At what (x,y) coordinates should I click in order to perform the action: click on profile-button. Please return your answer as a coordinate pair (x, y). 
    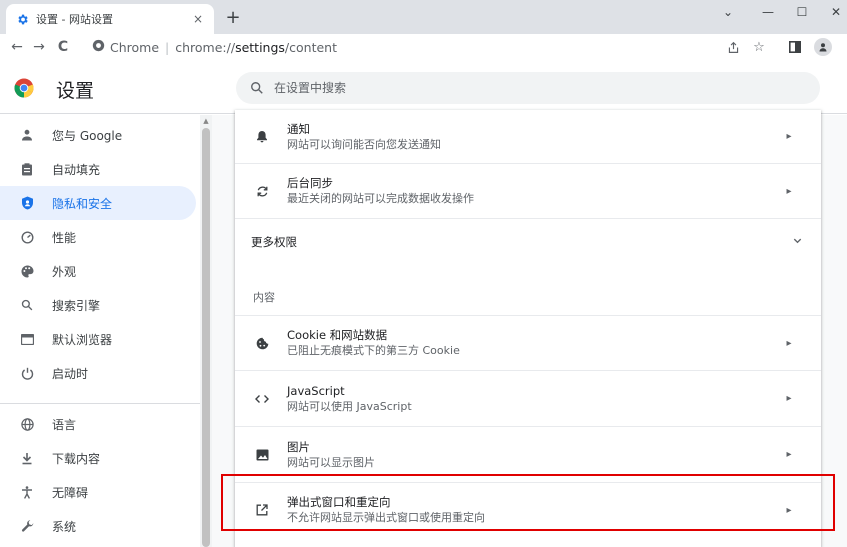
    Looking at the image, I should click on (823, 47).